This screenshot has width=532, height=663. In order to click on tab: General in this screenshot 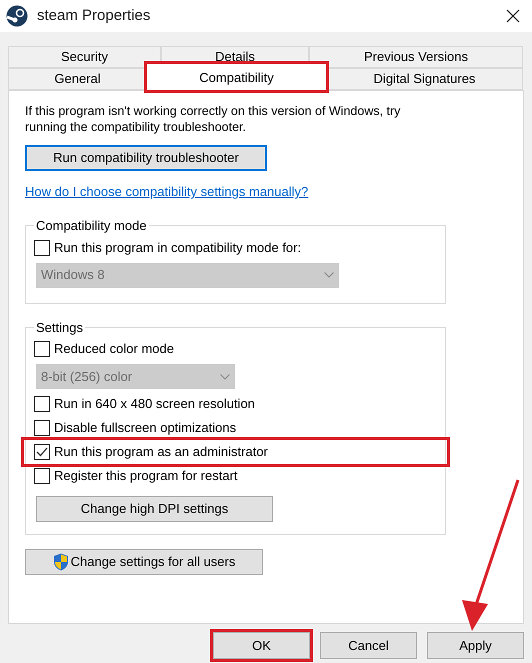, I will do `click(77, 79)`.